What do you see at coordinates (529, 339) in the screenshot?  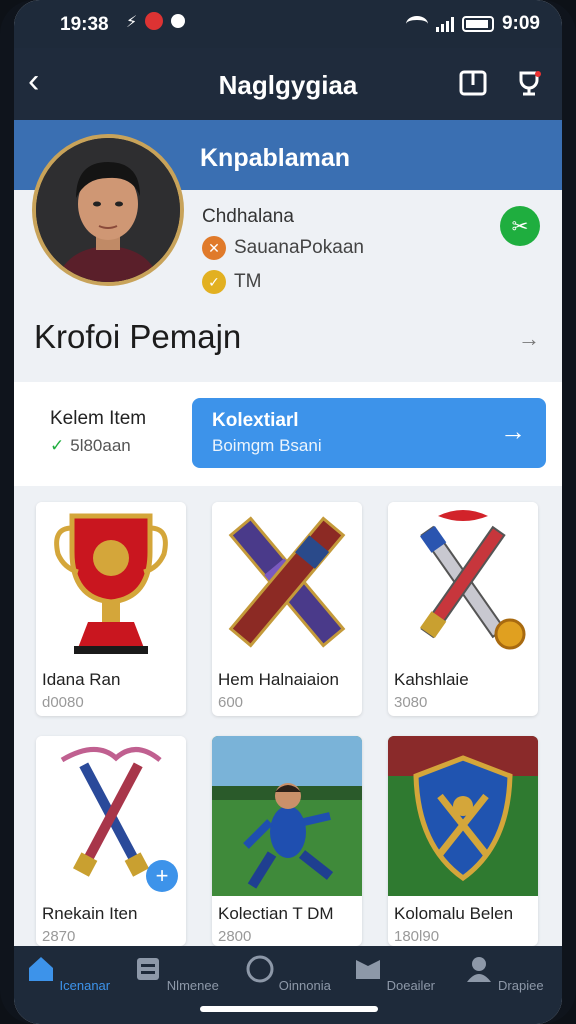 I see `section-arrow-icon: →` at bounding box center [529, 339].